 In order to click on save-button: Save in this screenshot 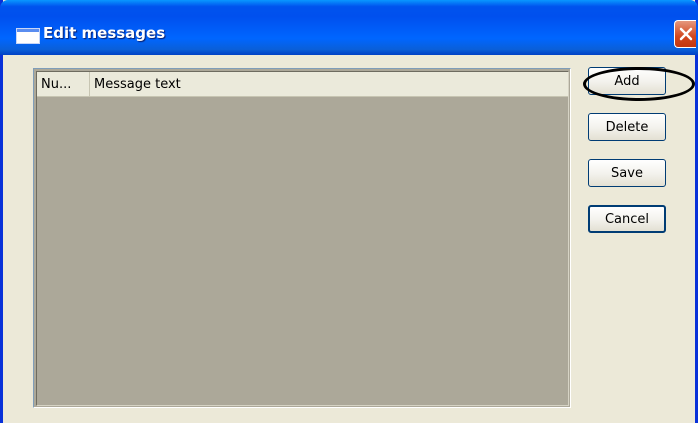, I will do `click(627, 173)`.